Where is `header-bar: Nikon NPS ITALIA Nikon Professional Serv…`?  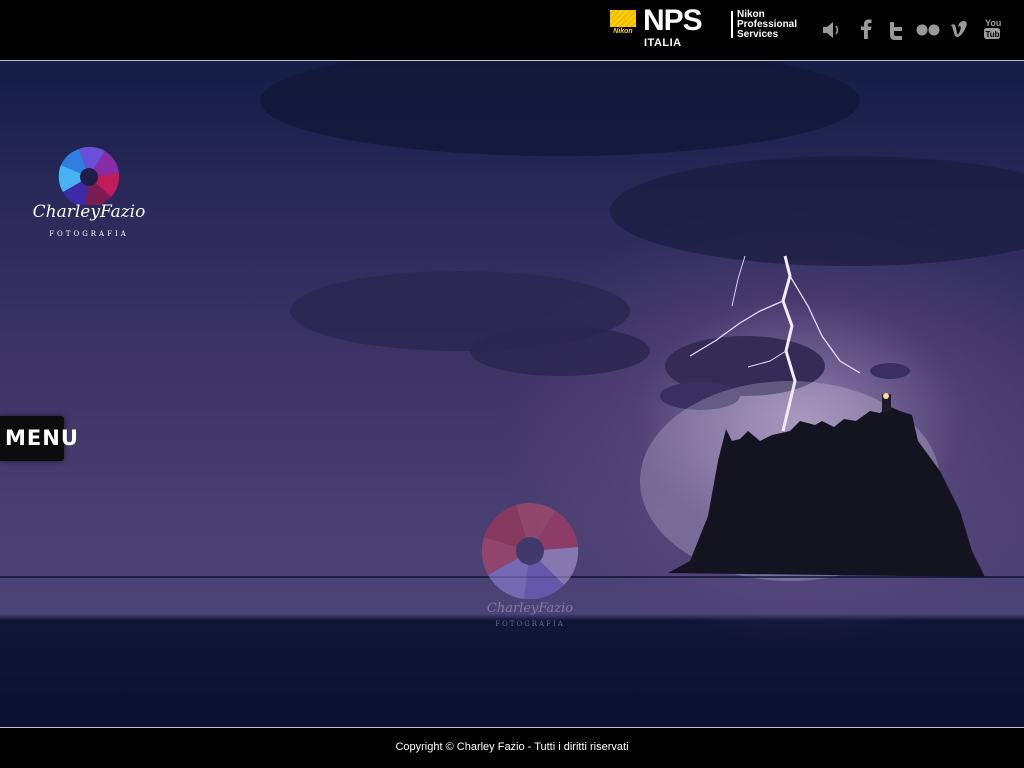
header-bar: Nikon NPS ITALIA Nikon Professional Serv… is located at coordinates (512, 30).